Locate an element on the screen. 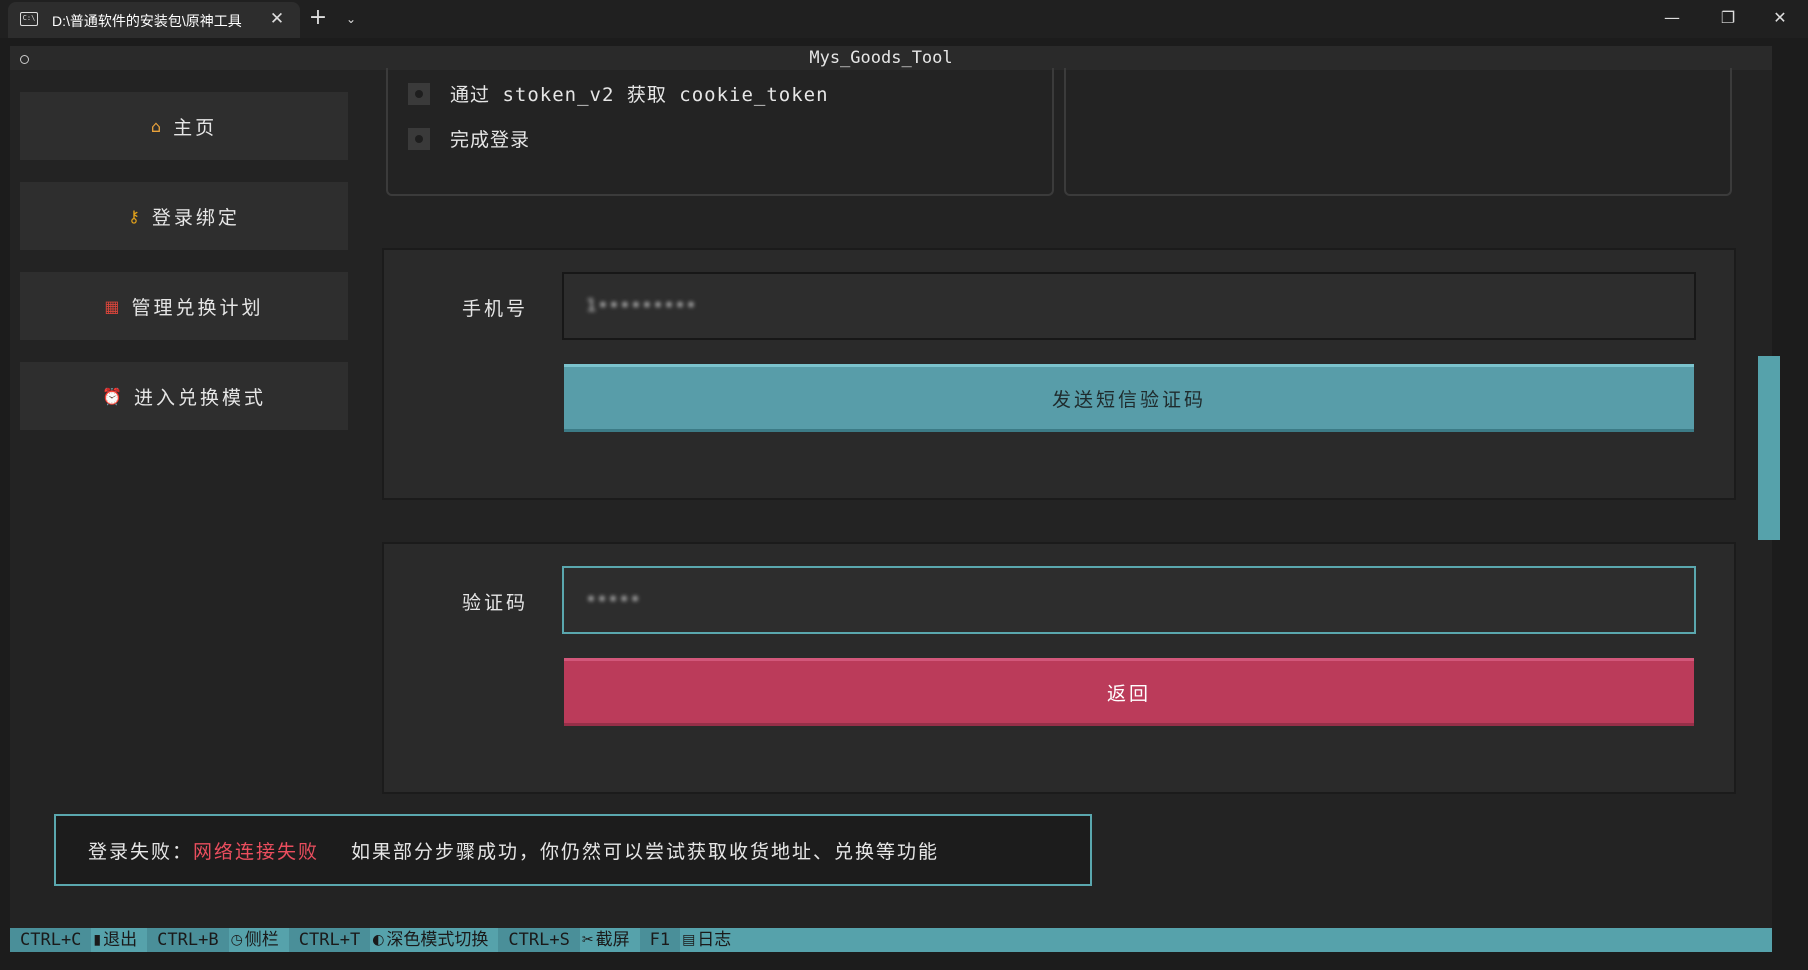 The image size is (1808, 970). footer-label: 截屏 is located at coordinates (612, 940).